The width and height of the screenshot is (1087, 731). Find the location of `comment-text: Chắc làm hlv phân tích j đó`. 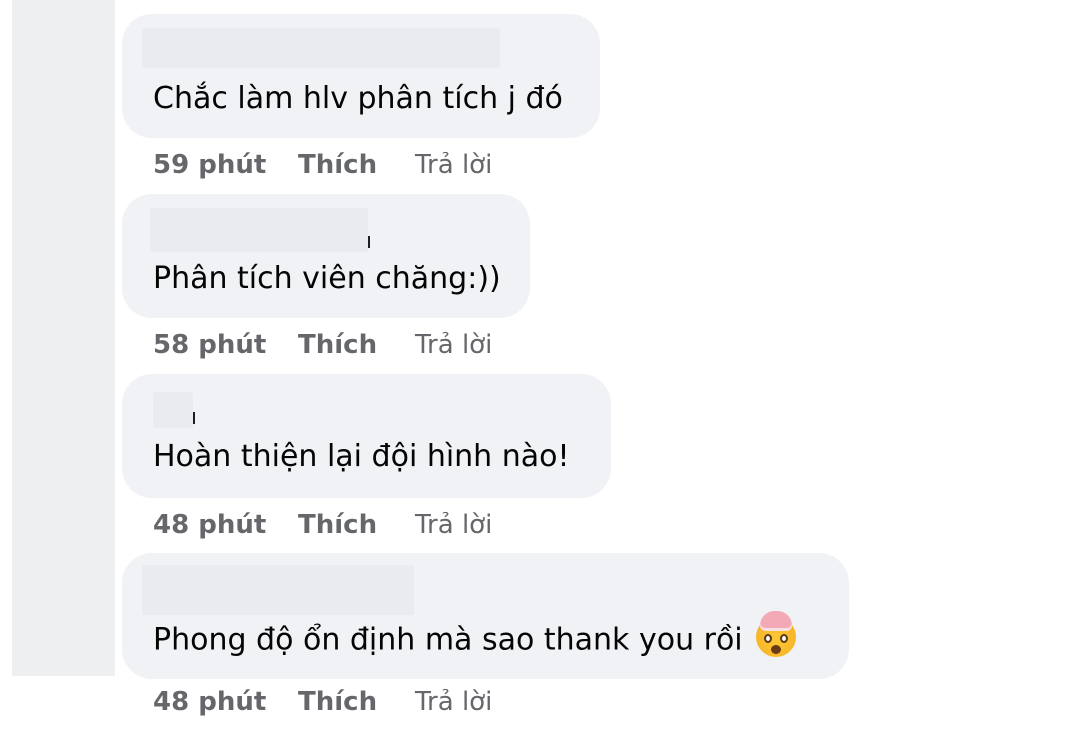

comment-text: Chắc làm hlv phân tích j đó is located at coordinates (358, 98).